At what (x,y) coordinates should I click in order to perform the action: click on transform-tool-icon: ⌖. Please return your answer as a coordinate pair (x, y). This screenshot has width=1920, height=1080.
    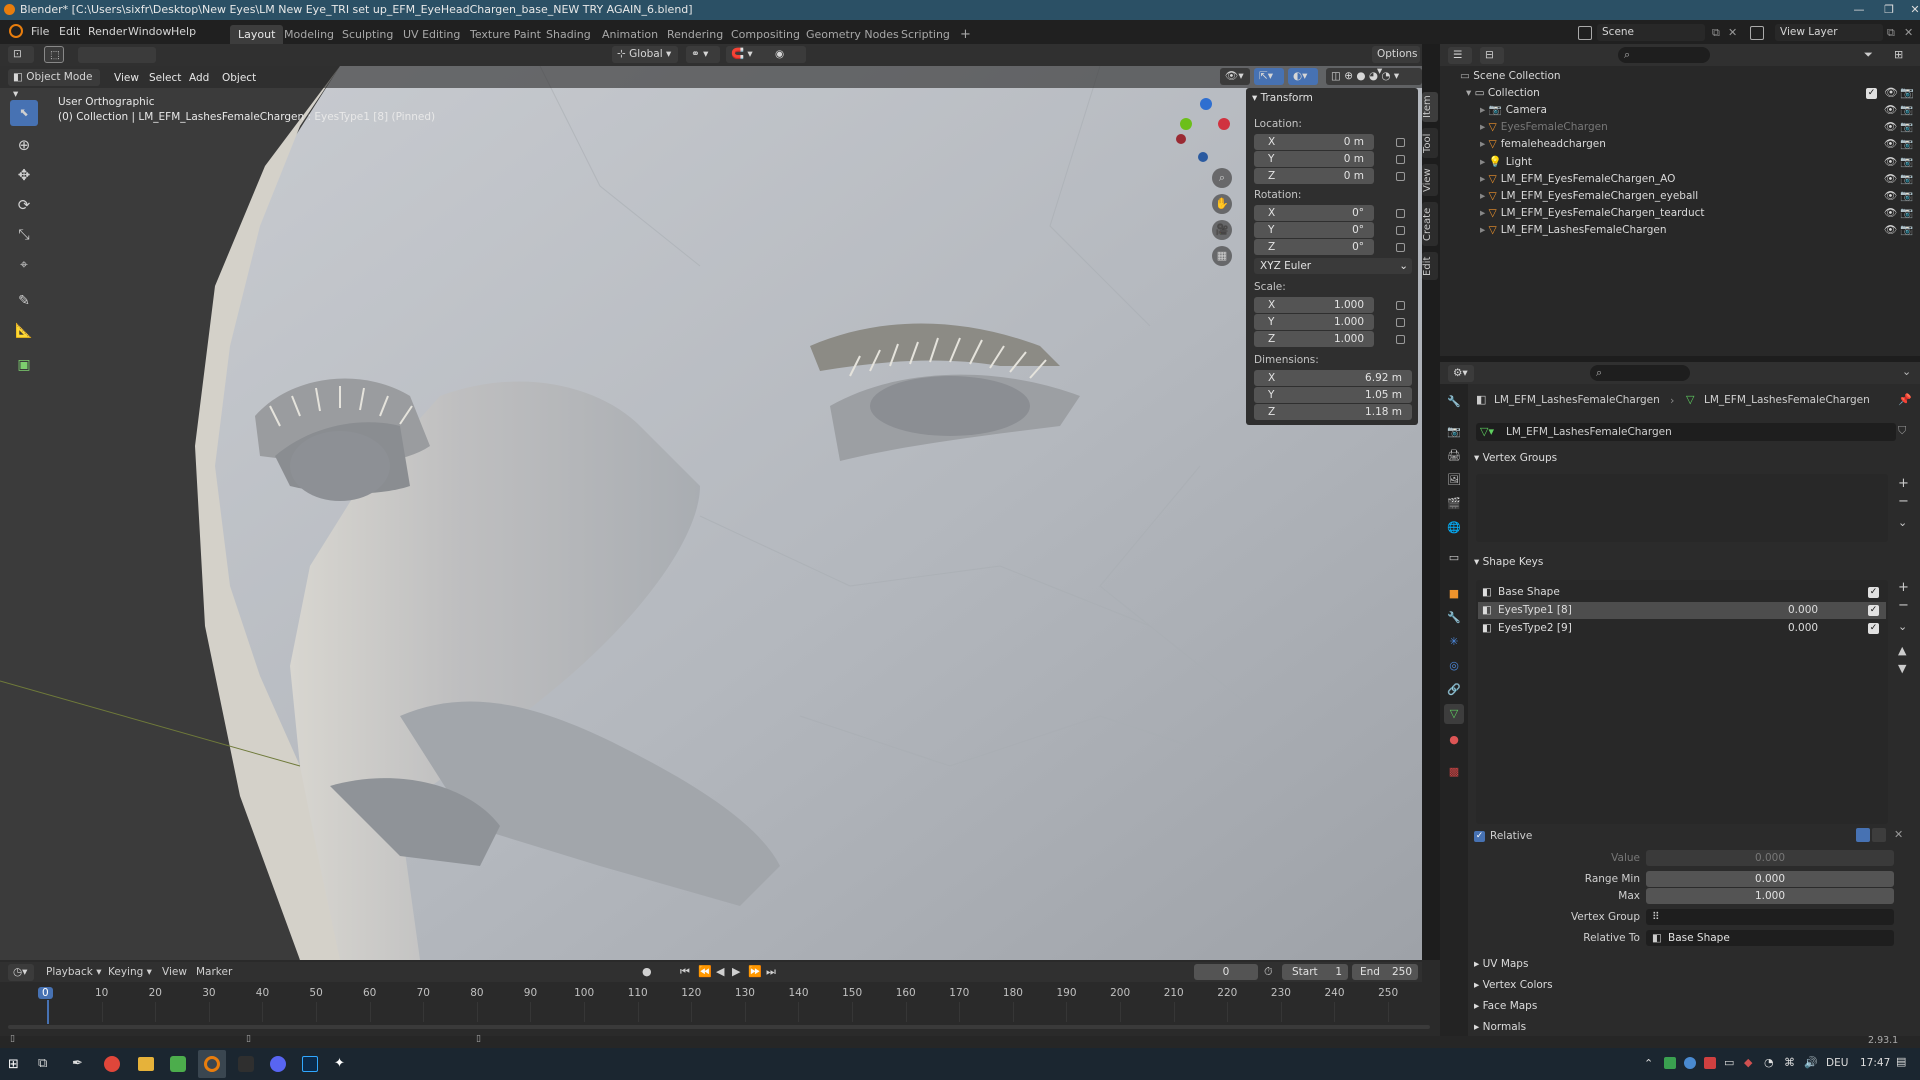
    Looking at the image, I should click on (24, 265).